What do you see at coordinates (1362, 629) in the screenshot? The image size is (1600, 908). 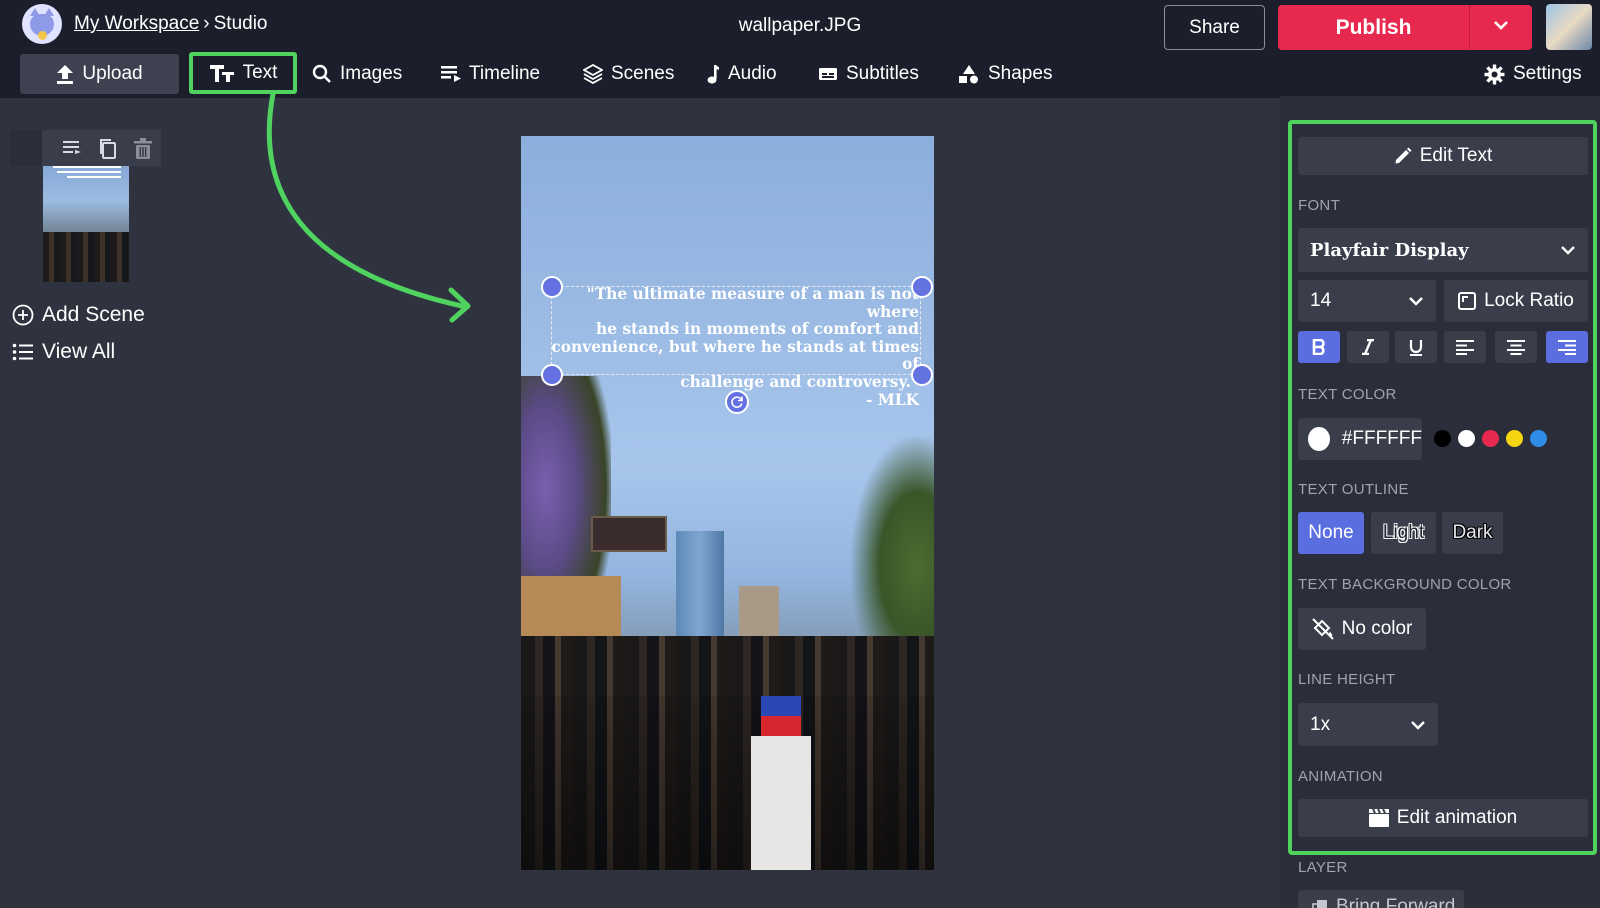 I see `text-background-color-button: No color` at bounding box center [1362, 629].